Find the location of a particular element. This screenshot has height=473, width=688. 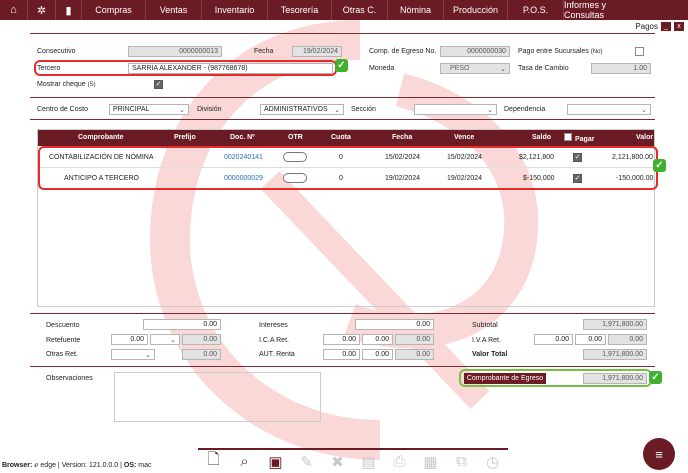

tercero-field: SARRIA ALEXANDER - (987768678) is located at coordinates (230, 68).